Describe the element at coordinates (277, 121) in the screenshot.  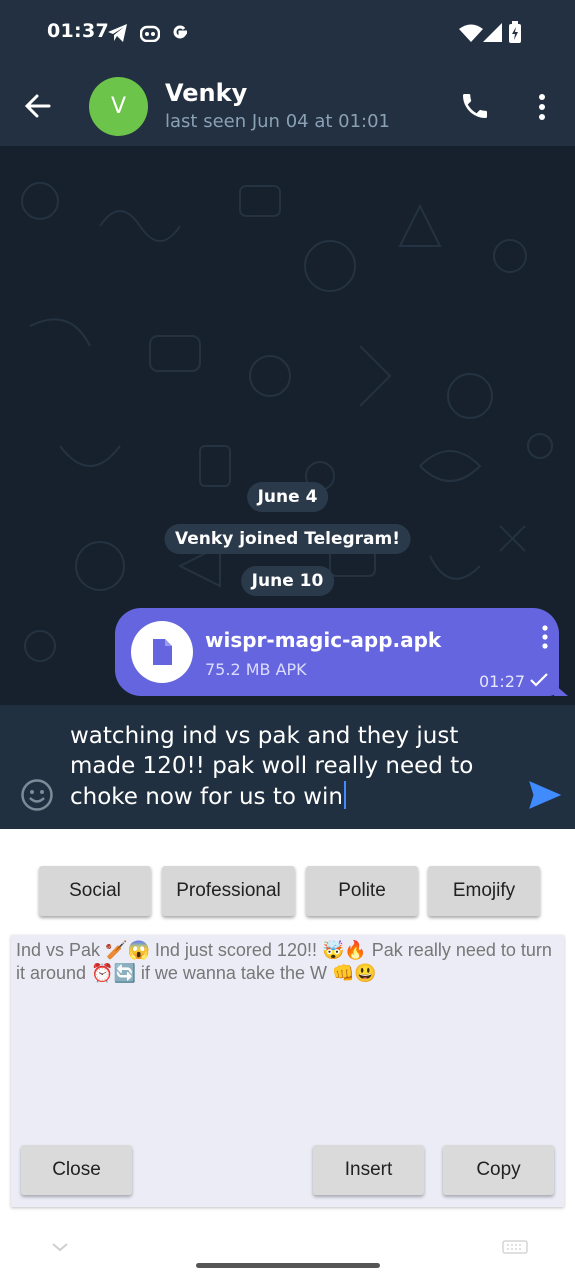
I see `last-seen-status: last seen Jun 04 at 01:01` at that location.